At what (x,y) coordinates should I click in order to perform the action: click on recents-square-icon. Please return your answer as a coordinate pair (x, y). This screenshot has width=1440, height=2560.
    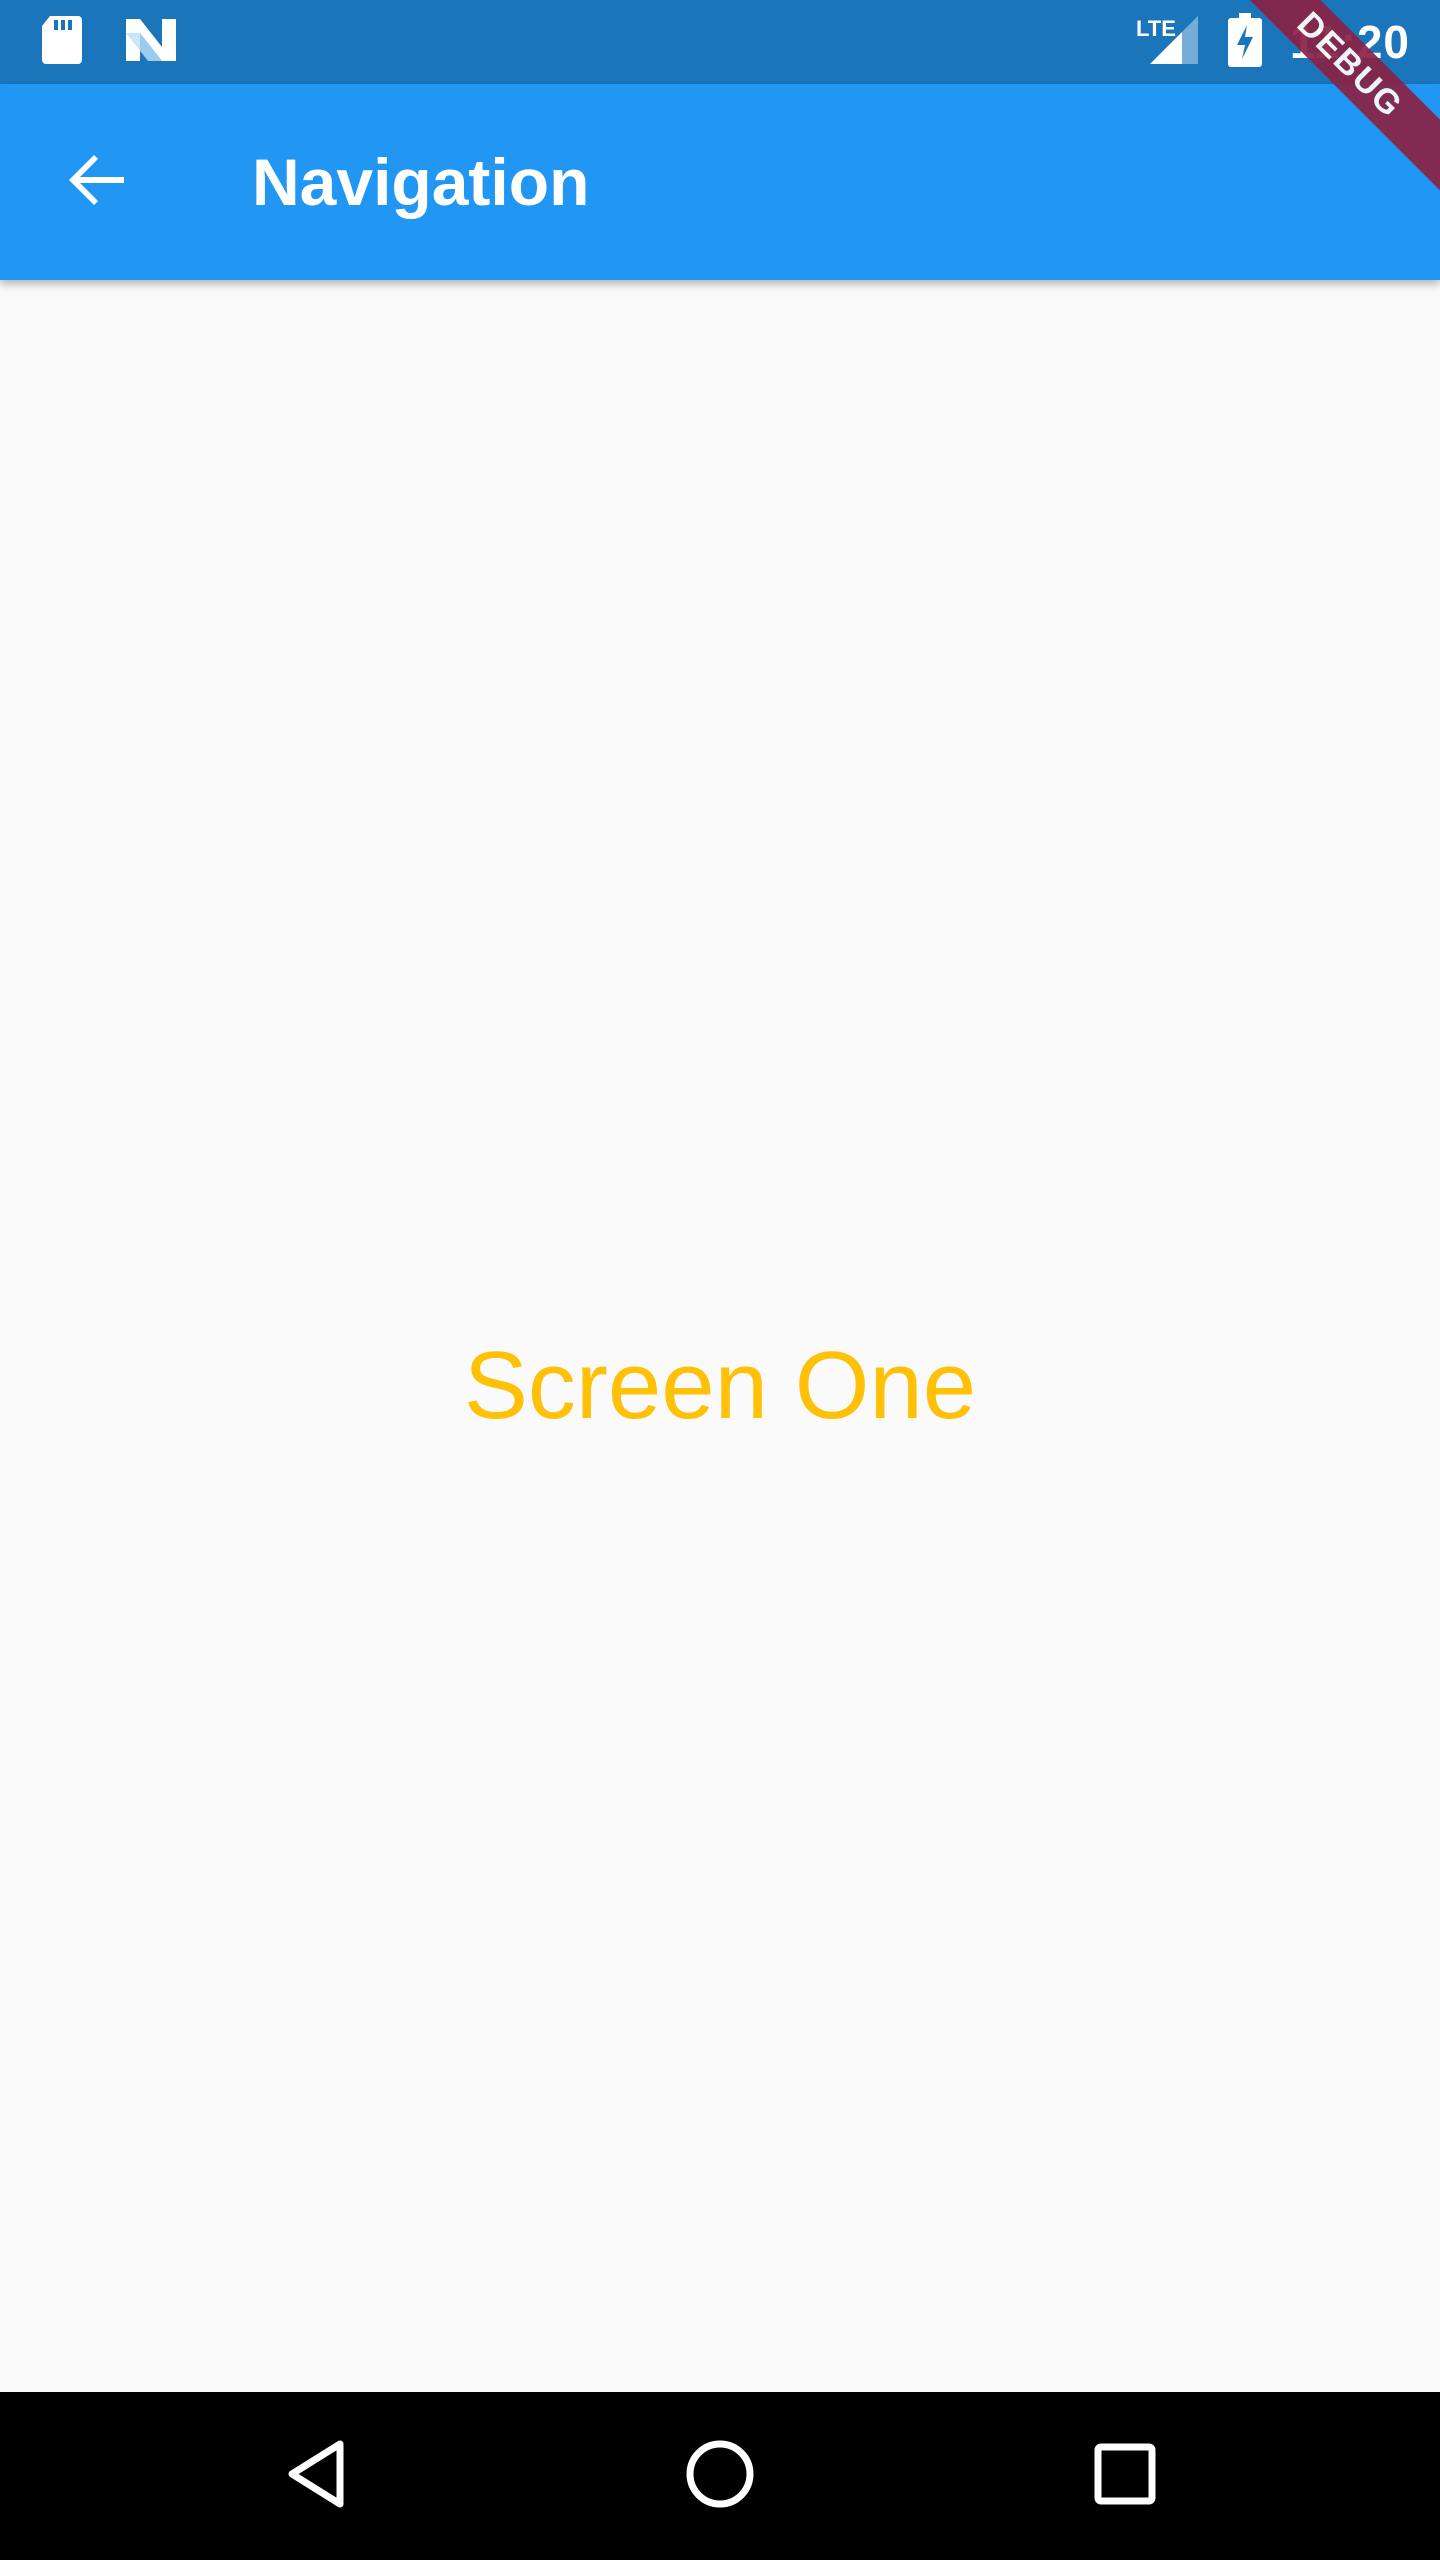
    Looking at the image, I should click on (1125, 2476).